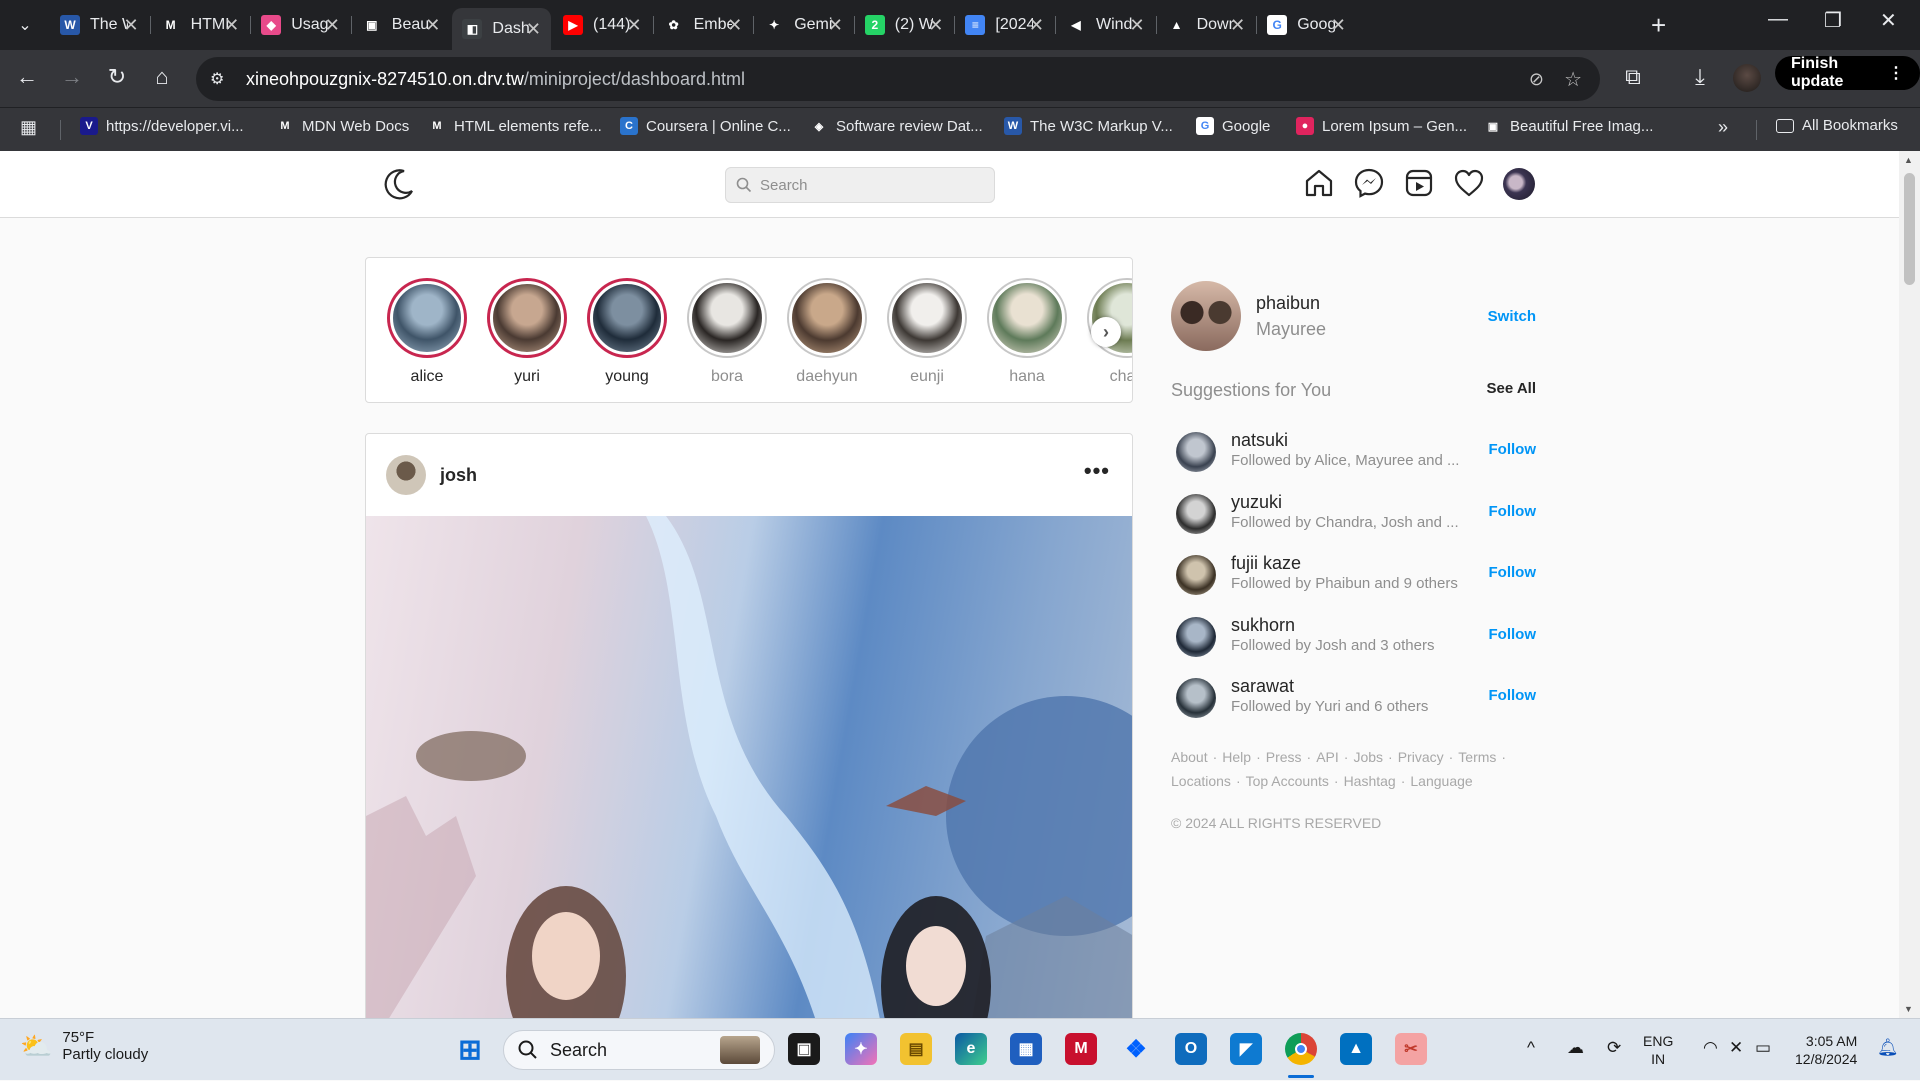 The height and width of the screenshot is (1081, 1920). Describe the element at coordinates (1284, 757) in the screenshot. I see `footer-link: Press` at that location.